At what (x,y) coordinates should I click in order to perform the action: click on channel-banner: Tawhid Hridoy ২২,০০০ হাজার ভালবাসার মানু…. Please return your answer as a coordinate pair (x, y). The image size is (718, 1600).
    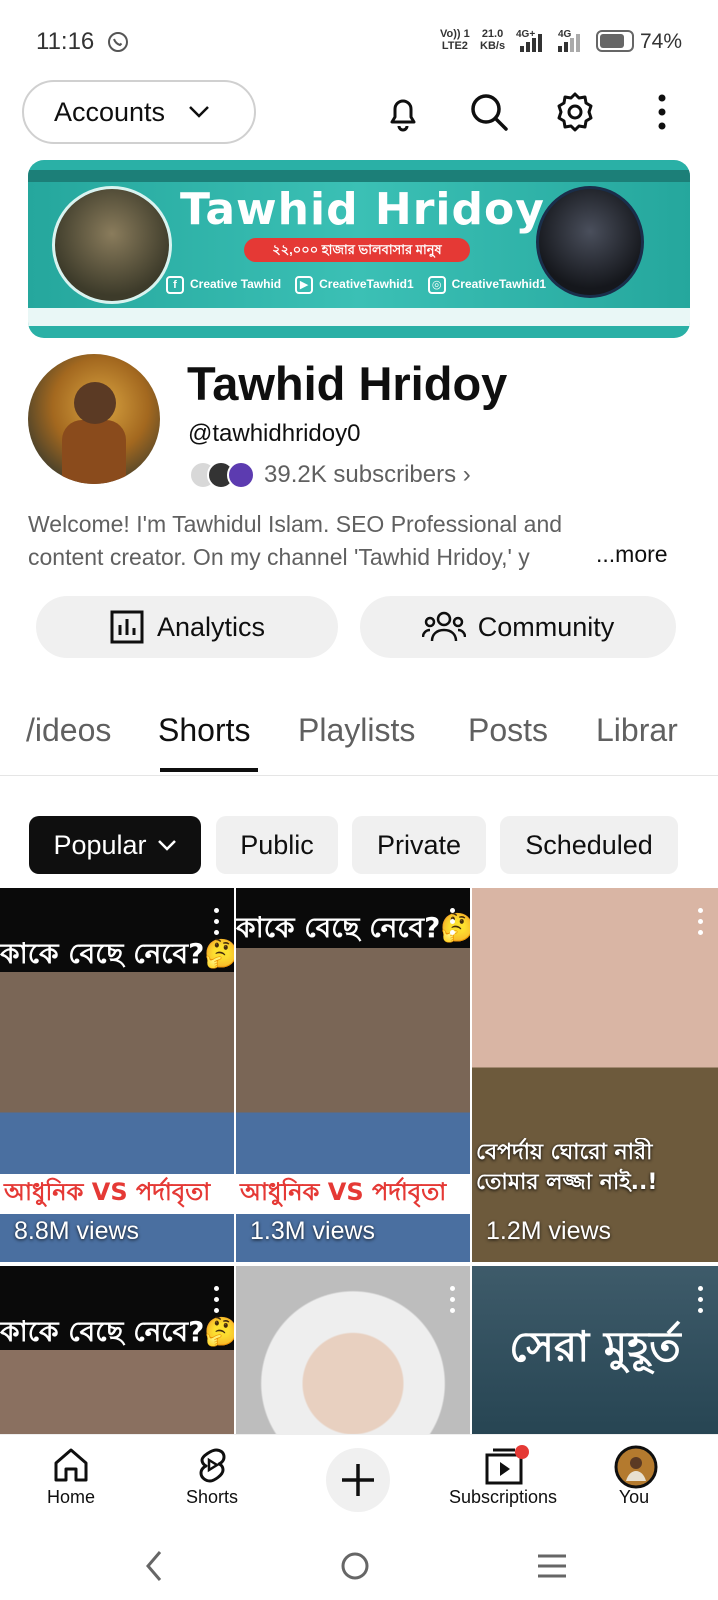
    Looking at the image, I should click on (359, 249).